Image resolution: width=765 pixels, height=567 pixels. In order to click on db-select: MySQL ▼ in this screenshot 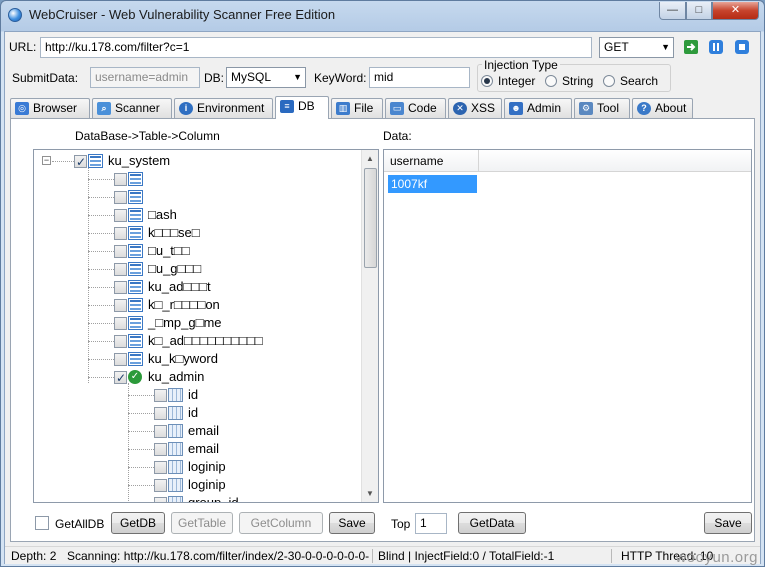, I will do `click(266, 77)`.